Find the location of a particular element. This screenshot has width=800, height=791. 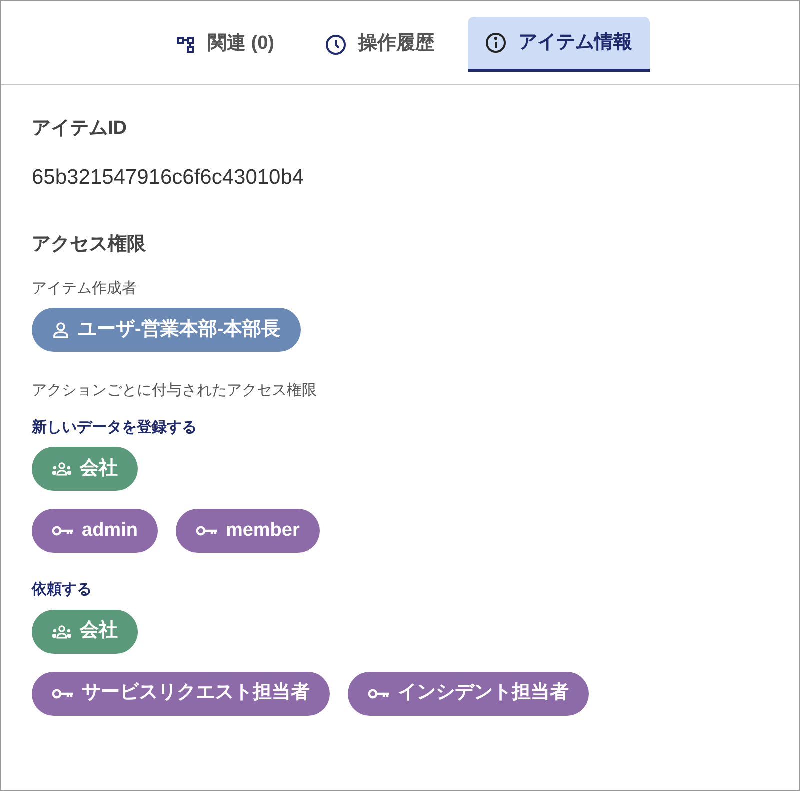

access-chip: インシデント担当者 is located at coordinates (468, 694).